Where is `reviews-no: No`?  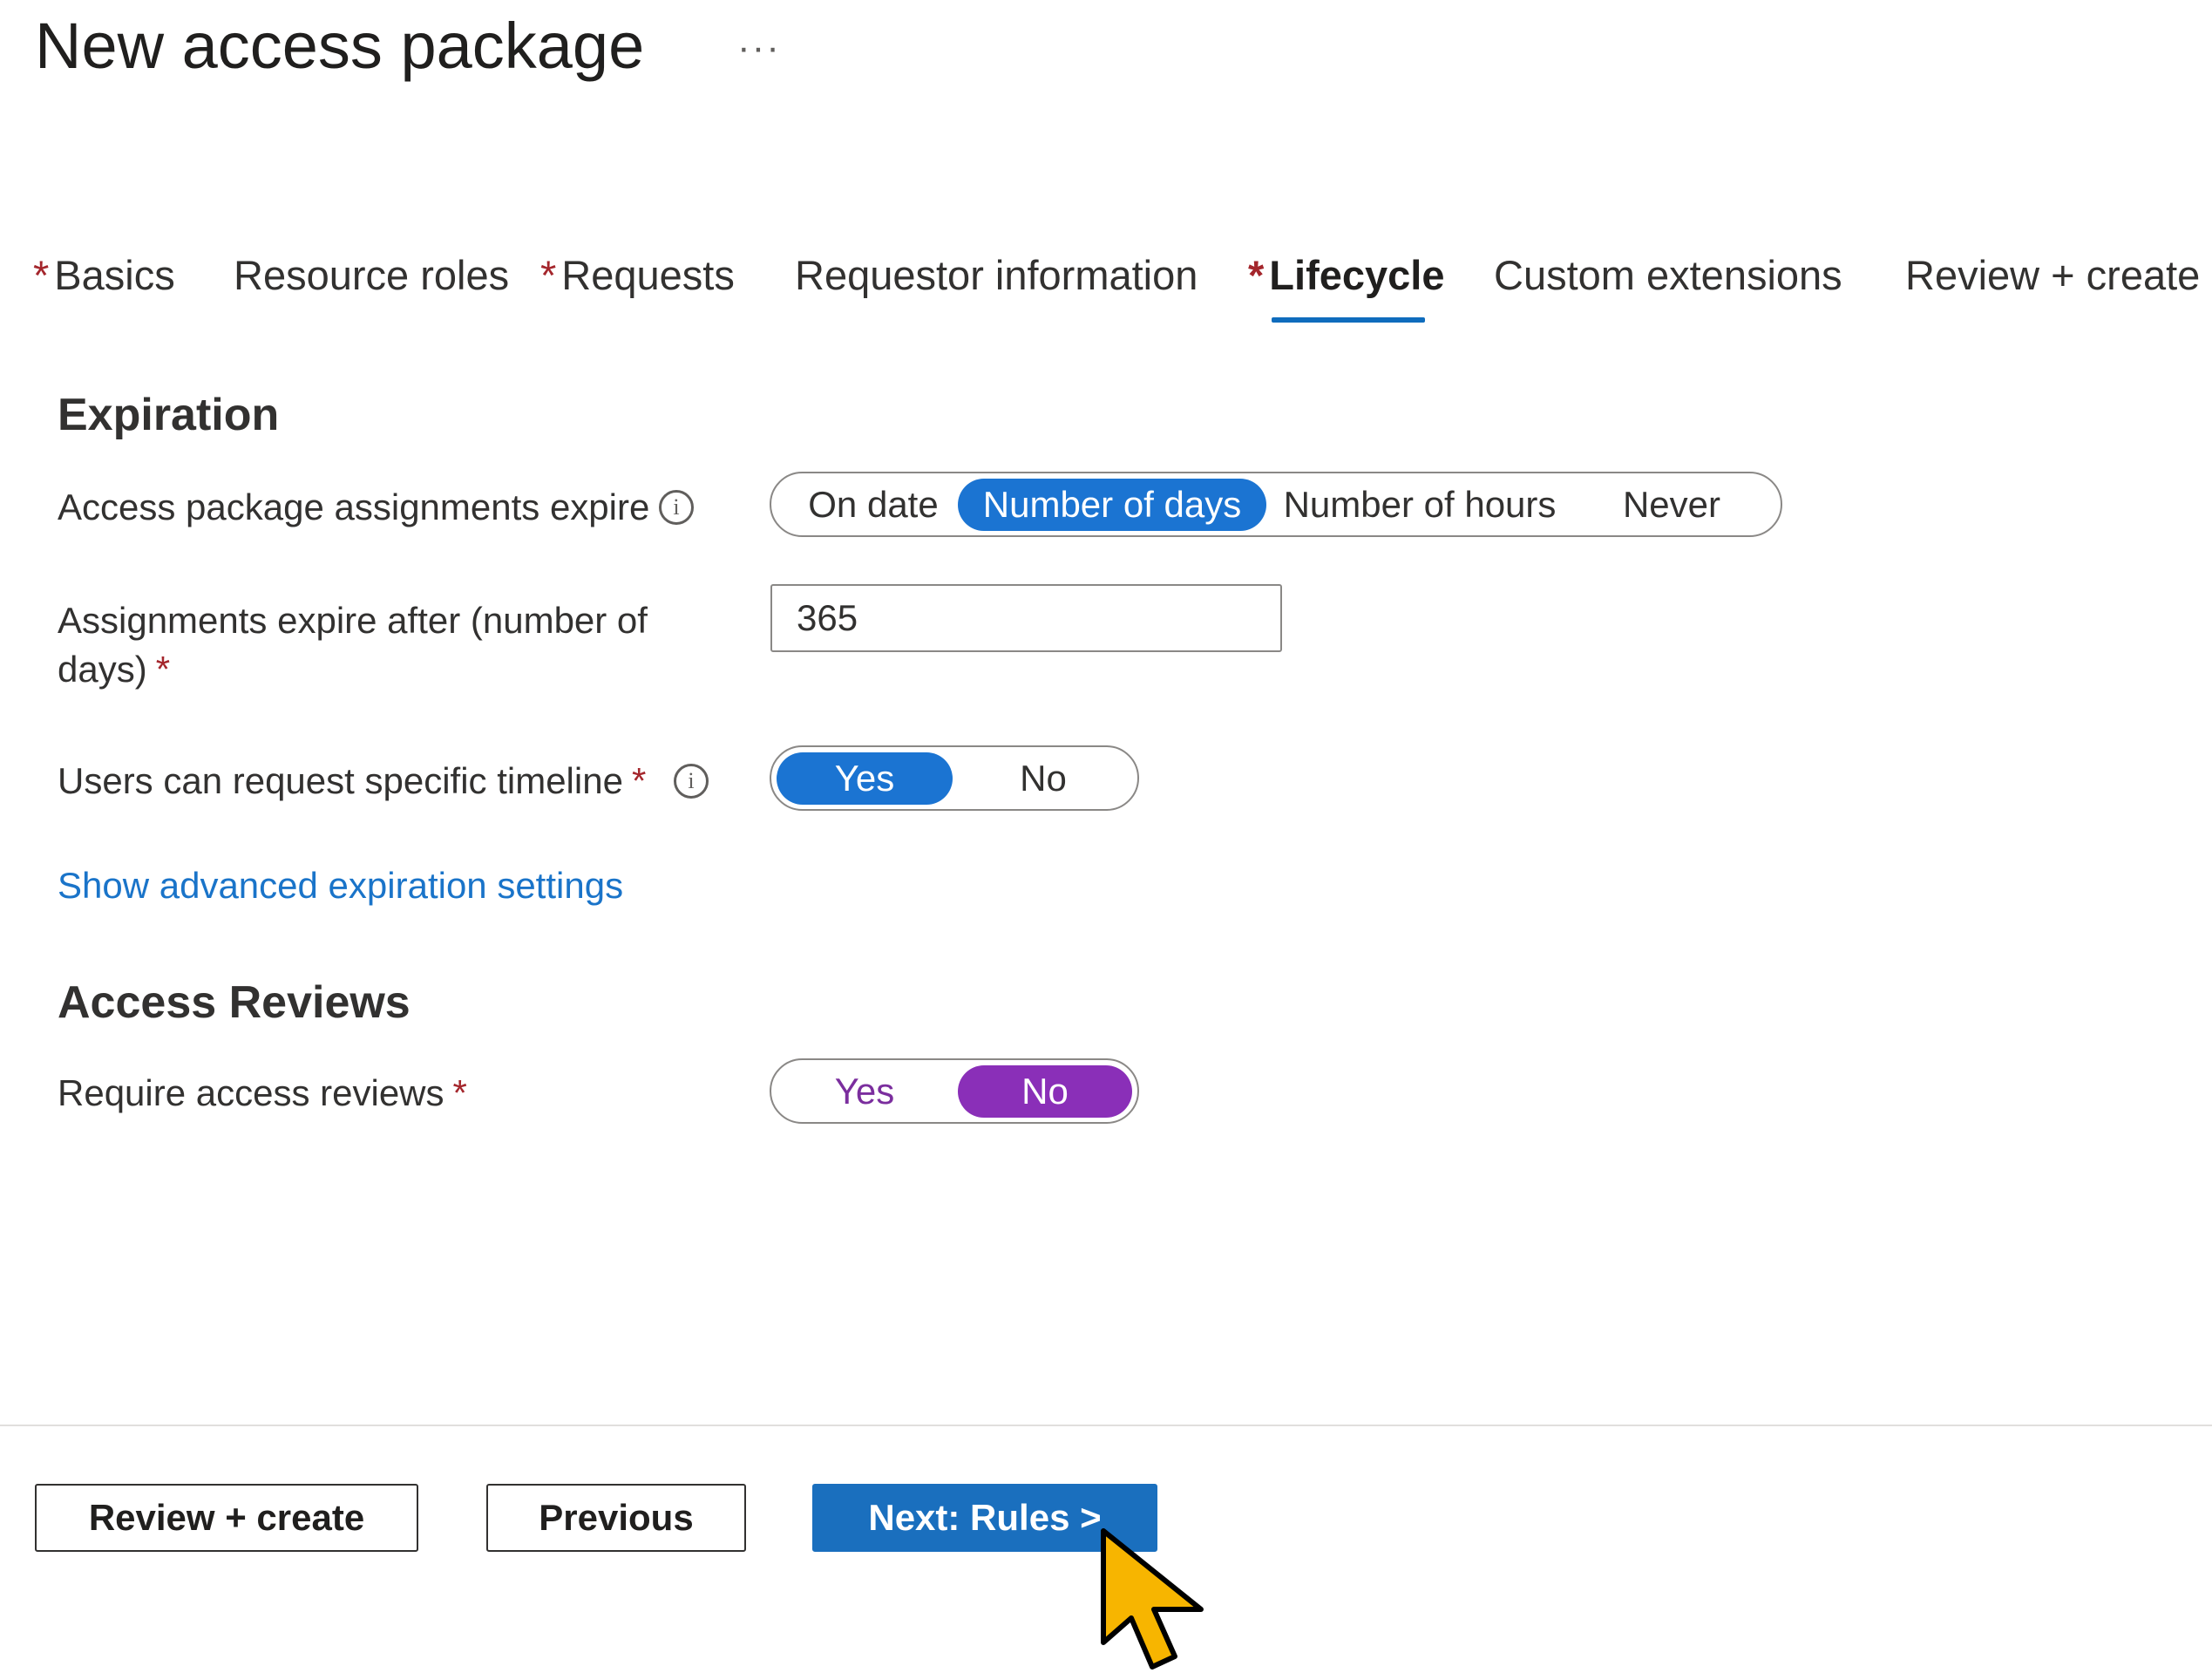
reviews-no: No is located at coordinates (1045, 1091).